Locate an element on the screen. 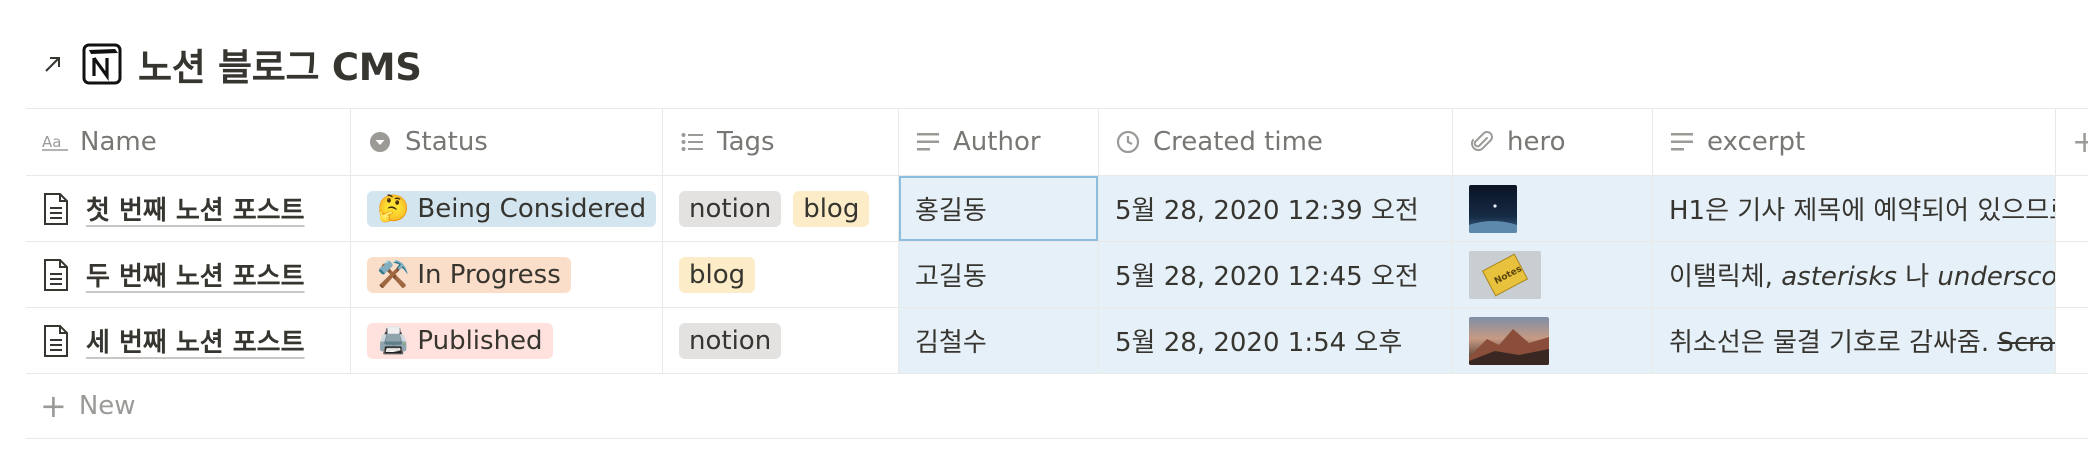  column-header-tags: Tags is located at coordinates (781, 142).